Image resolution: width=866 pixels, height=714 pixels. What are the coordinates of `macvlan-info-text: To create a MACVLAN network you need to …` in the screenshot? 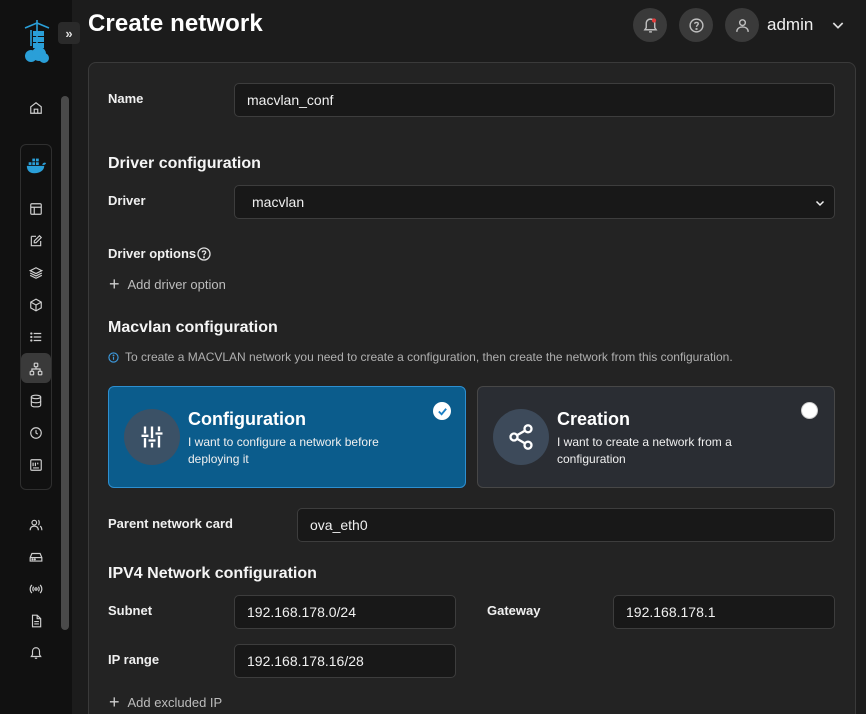 It's located at (429, 357).